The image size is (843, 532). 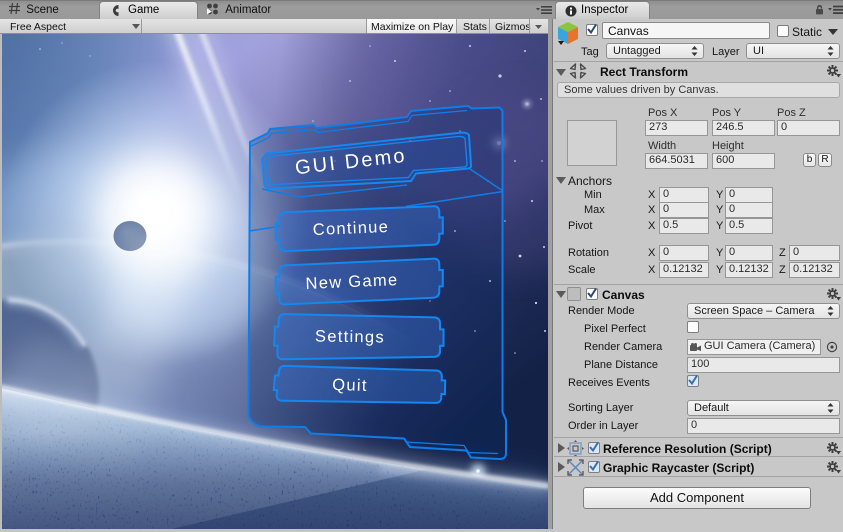 I want to click on svg-text: Quit, so click(x=350, y=385).